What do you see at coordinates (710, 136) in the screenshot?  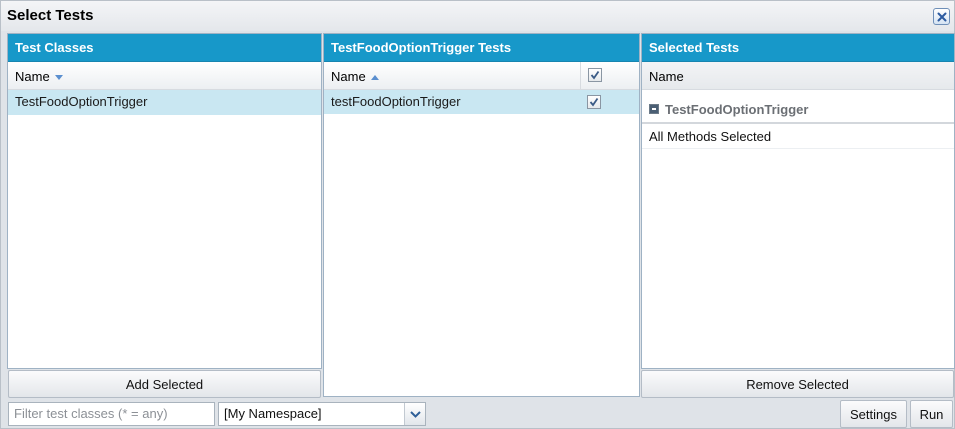 I see `selected-method-label: All Methods Selected` at bounding box center [710, 136].